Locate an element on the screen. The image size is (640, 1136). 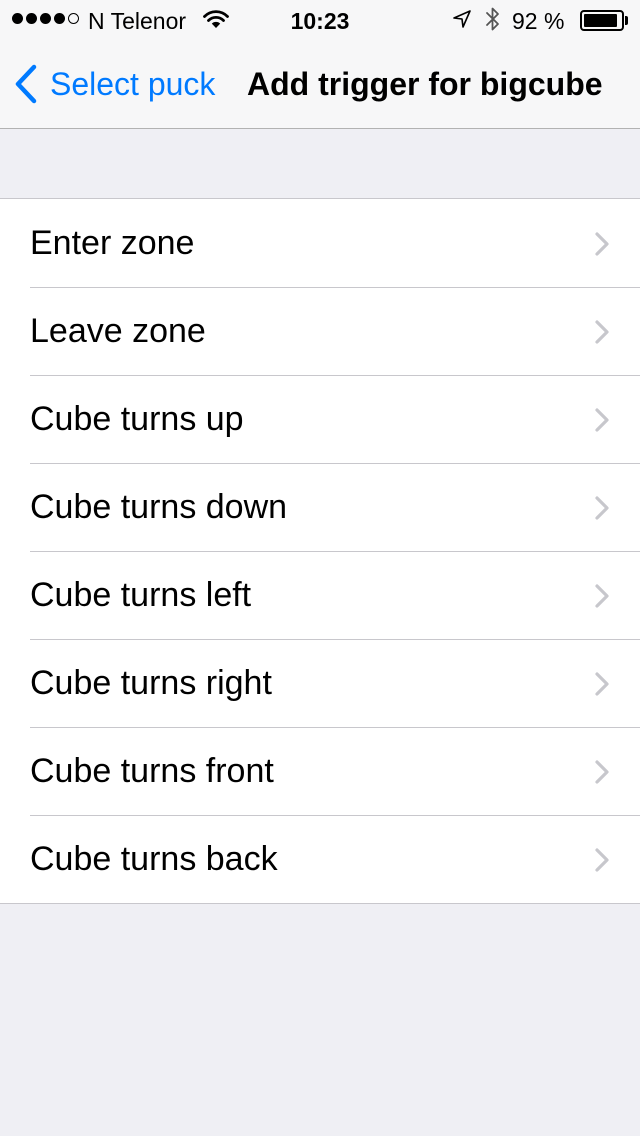
battery-terminal is located at coordinates (626, 20).